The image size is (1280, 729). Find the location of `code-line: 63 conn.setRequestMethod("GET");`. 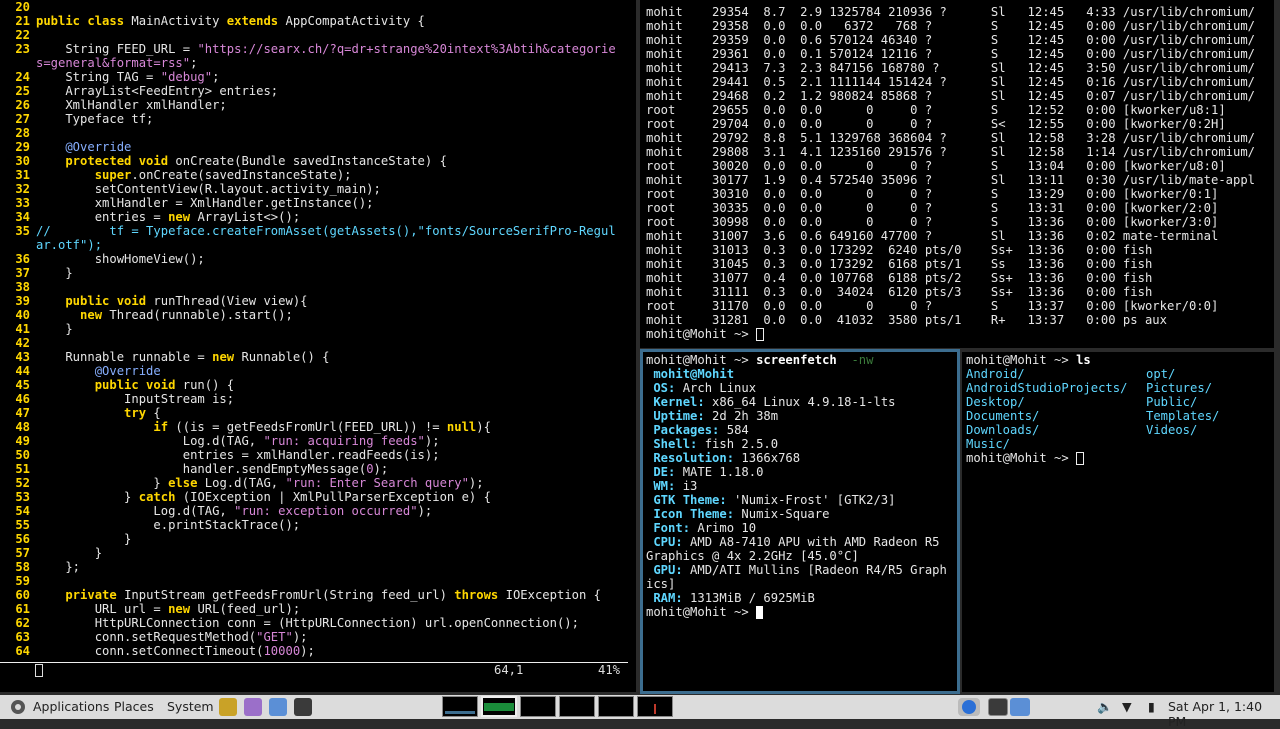

code-line: 63 conn.setRequestMethod("GET"); is located at coordinates (318, 637).